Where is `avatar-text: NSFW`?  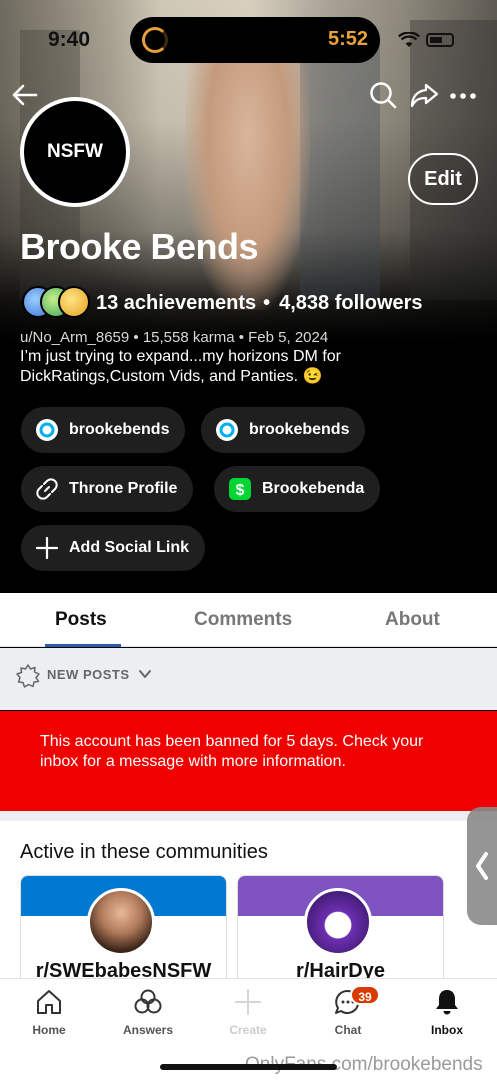
avatar-text: NSFW is located at coordinates (75, 151).